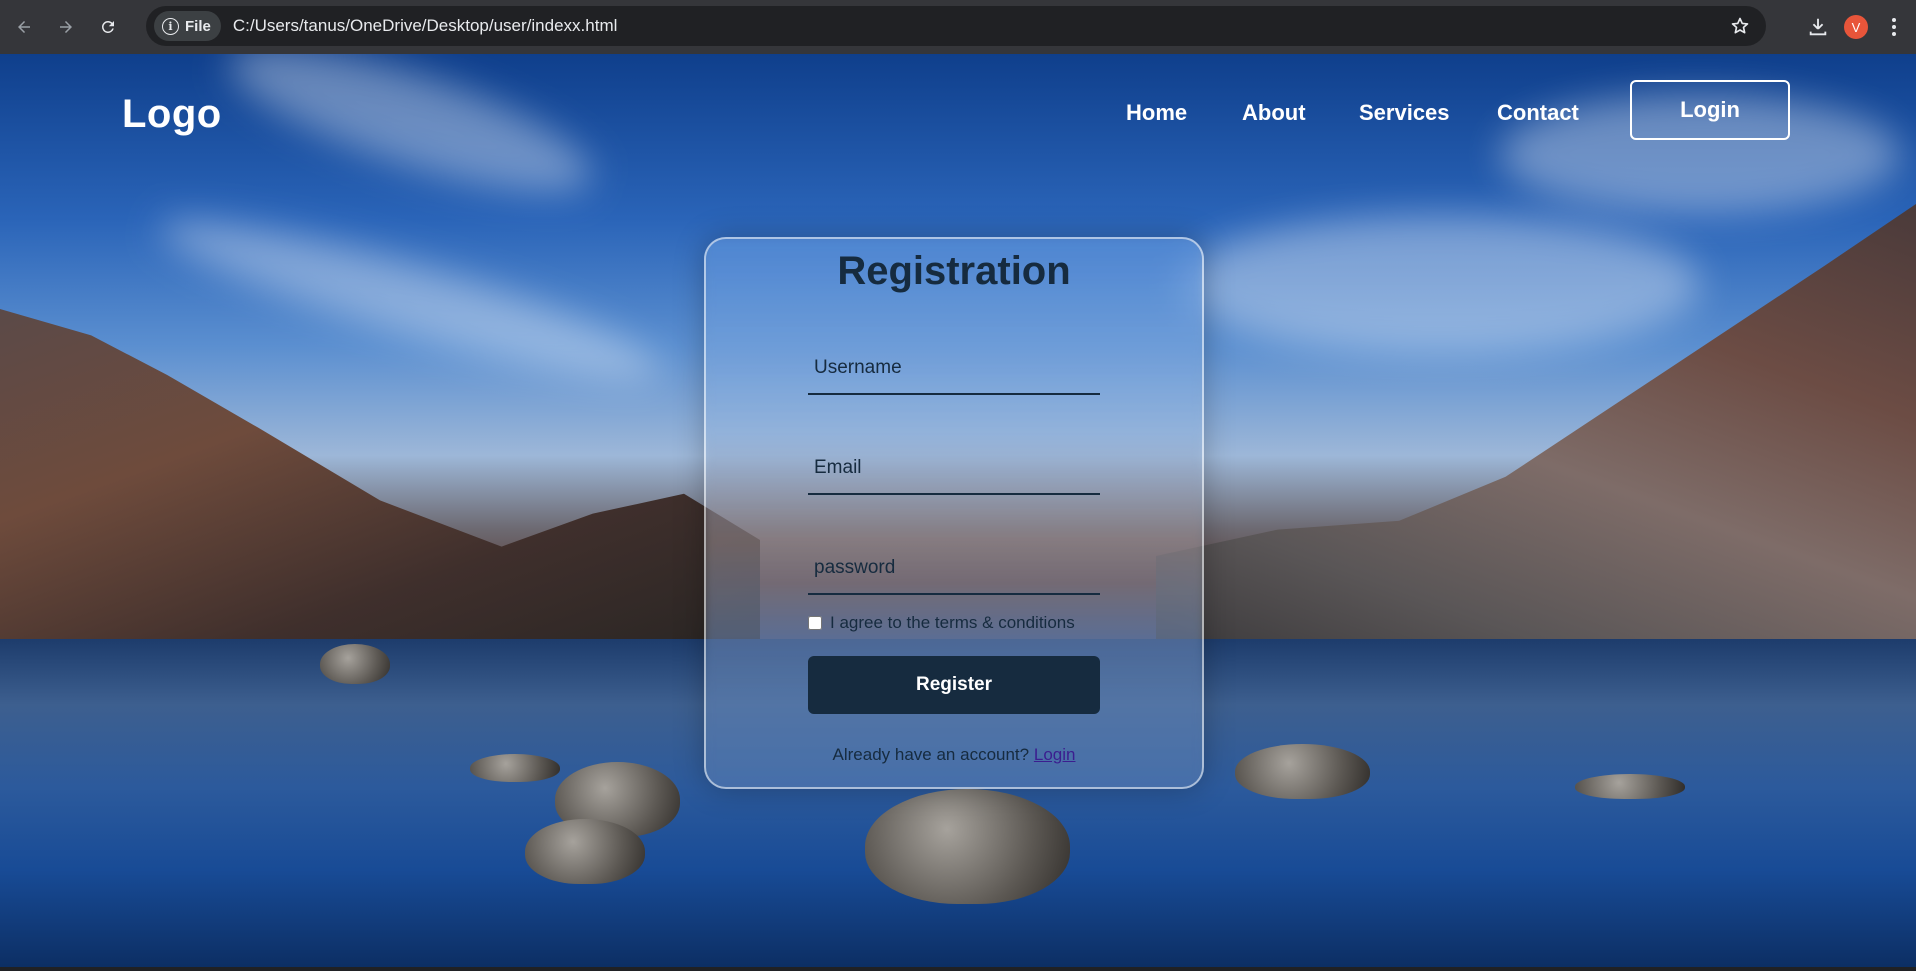 The height and width of the screenshot is (971, 1916). Describe the element at coordinates (1894, 27) in the screenshot. I see `menu-kebab-icon` at that location.